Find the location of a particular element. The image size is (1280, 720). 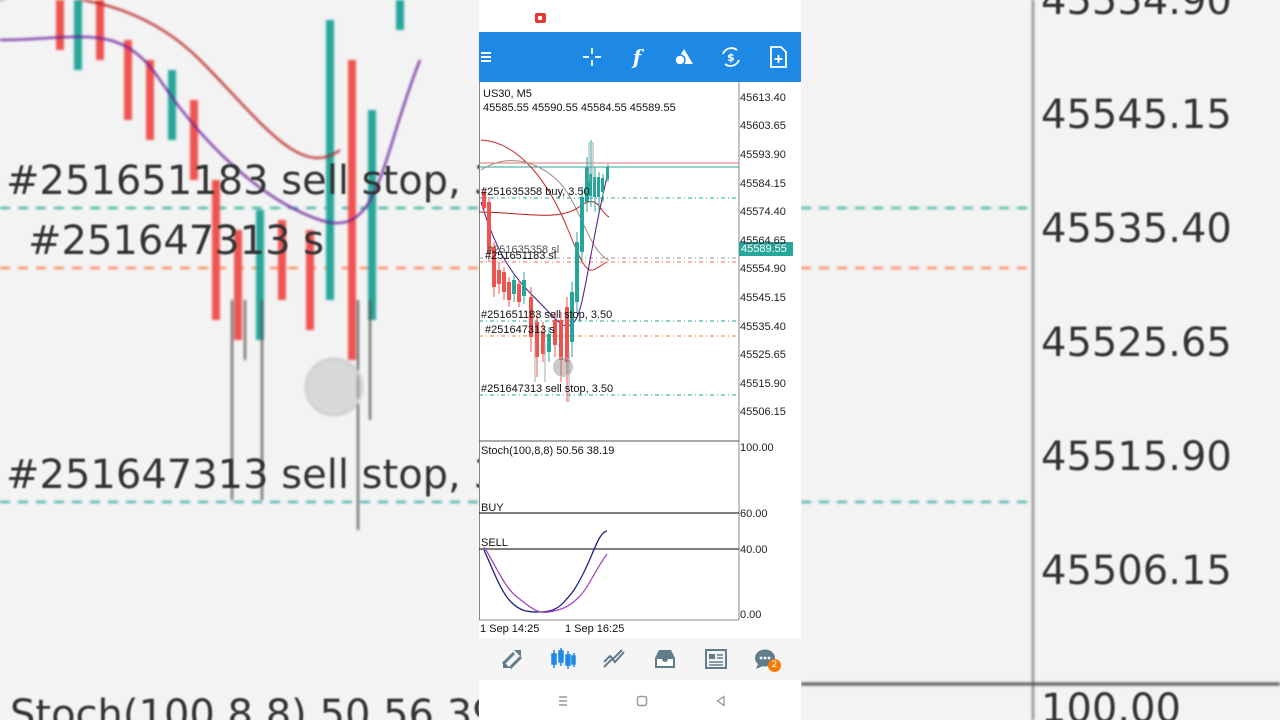

bottom-navigation: 2 is located at coordinates (640, 659).